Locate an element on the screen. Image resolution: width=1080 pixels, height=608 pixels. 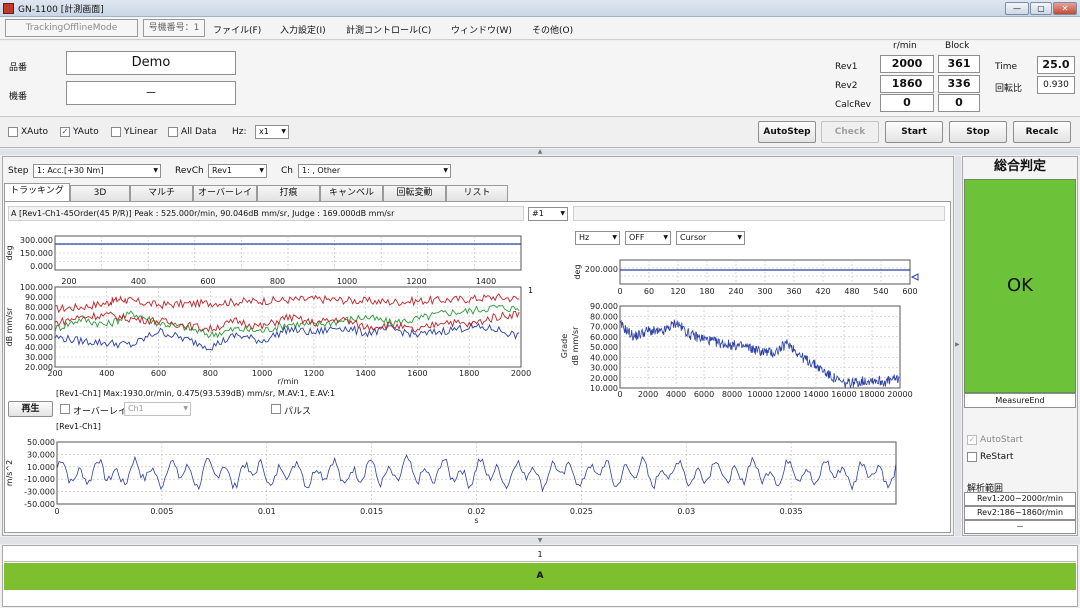
y-axis-label: m/s^2 is located at coordinates (9, 473).